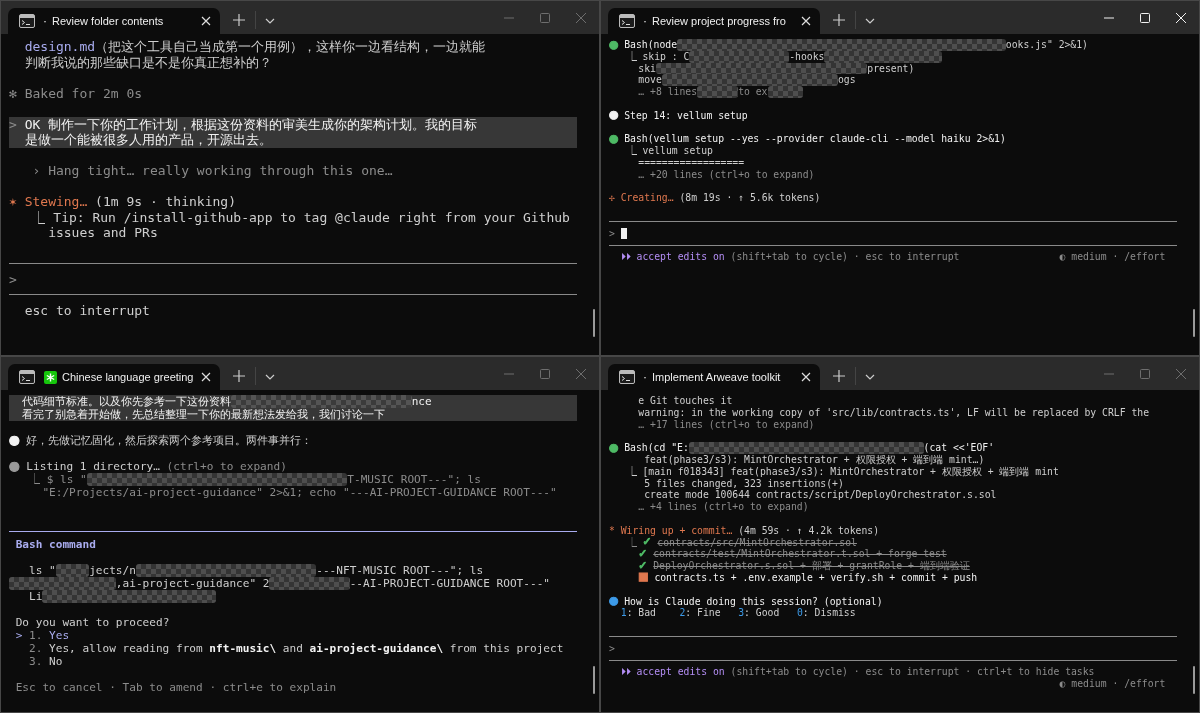 This screenshot has width=1200, height=713. What do you see at coordinates (156, 466) in the screenshot?
I see `terminal-text: Listing 1 directory… (ctrl+o to expand)` at bounding box center [156, 466].